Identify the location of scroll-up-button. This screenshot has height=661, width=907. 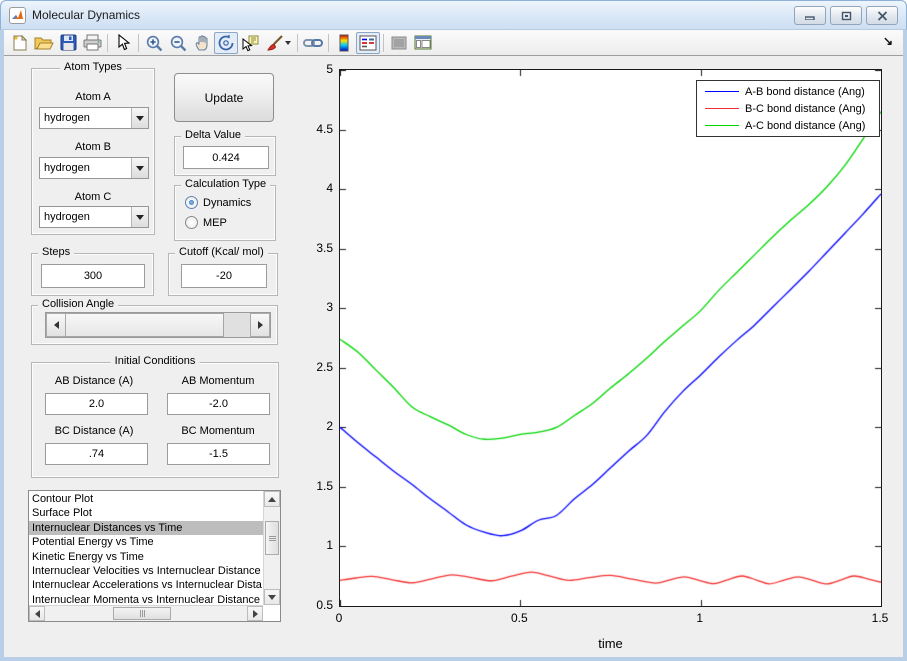
(272, 499).